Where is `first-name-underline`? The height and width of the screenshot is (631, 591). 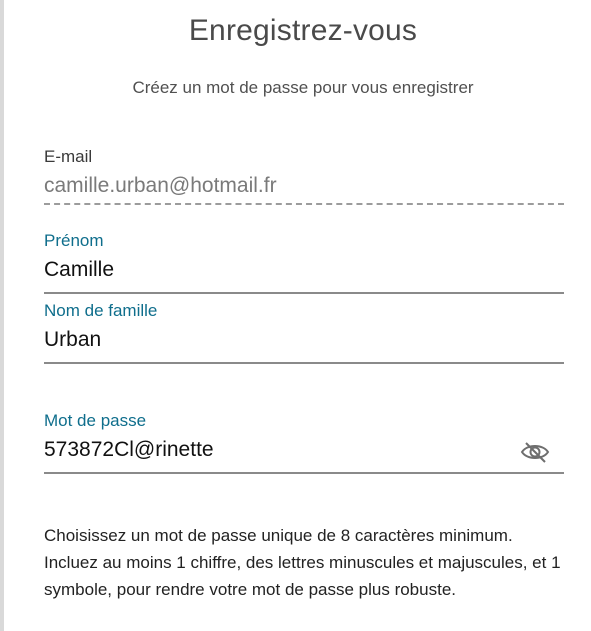
first-name-underline is located at coordinates (304, 293).